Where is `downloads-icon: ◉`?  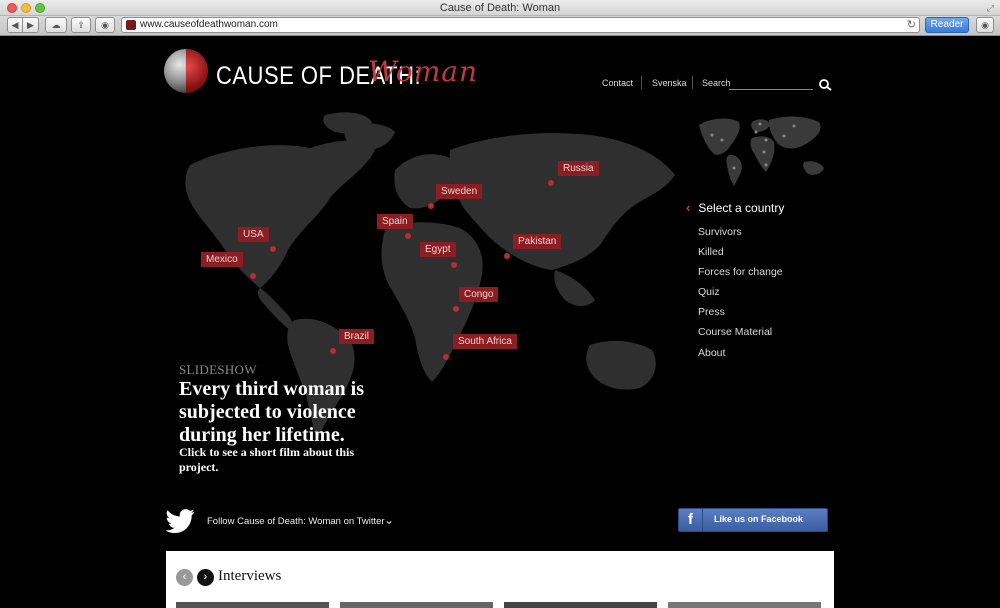 downloads-icon: ◉ is located at coordinates (985, 25).